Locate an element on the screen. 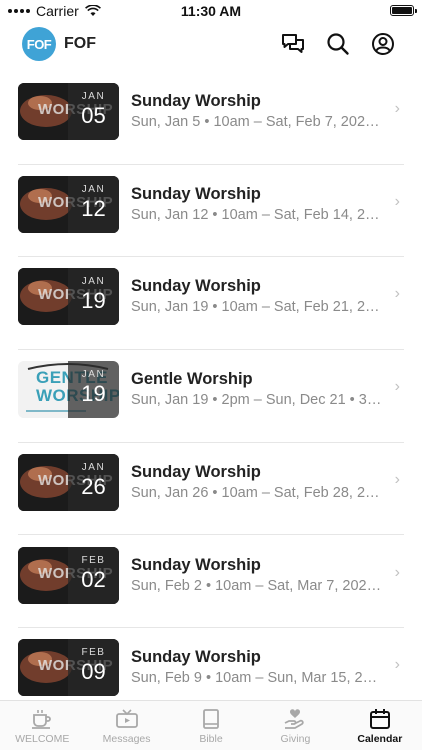  tab-calendar: Calendar is located at coordinates (380, 725).